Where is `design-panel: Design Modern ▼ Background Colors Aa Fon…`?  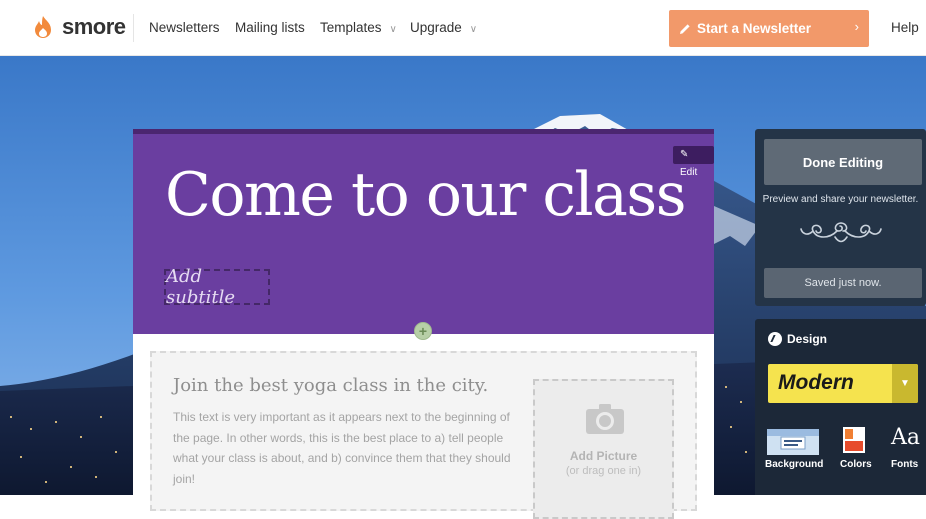 design-panel: Design Modern ▼ Background Colors Aa Fon… is located at coordinates (840, 407).